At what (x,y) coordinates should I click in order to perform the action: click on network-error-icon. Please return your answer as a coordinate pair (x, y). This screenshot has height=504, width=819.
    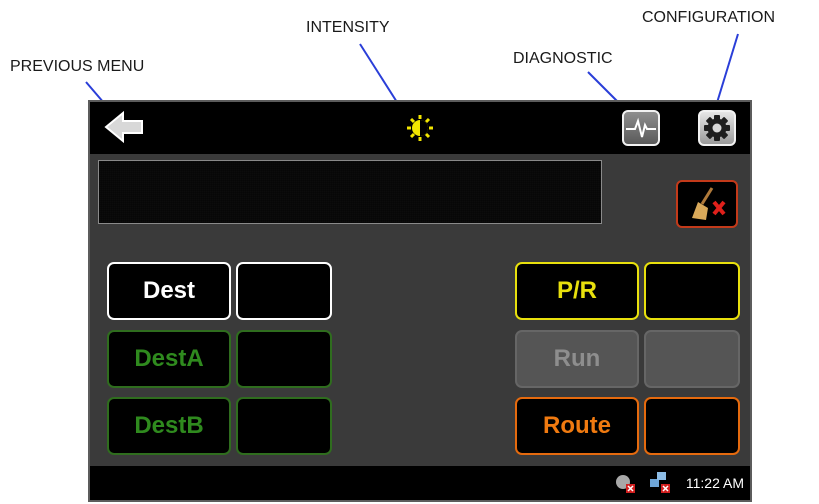
    Looking at the image, I should click on (625, 485).